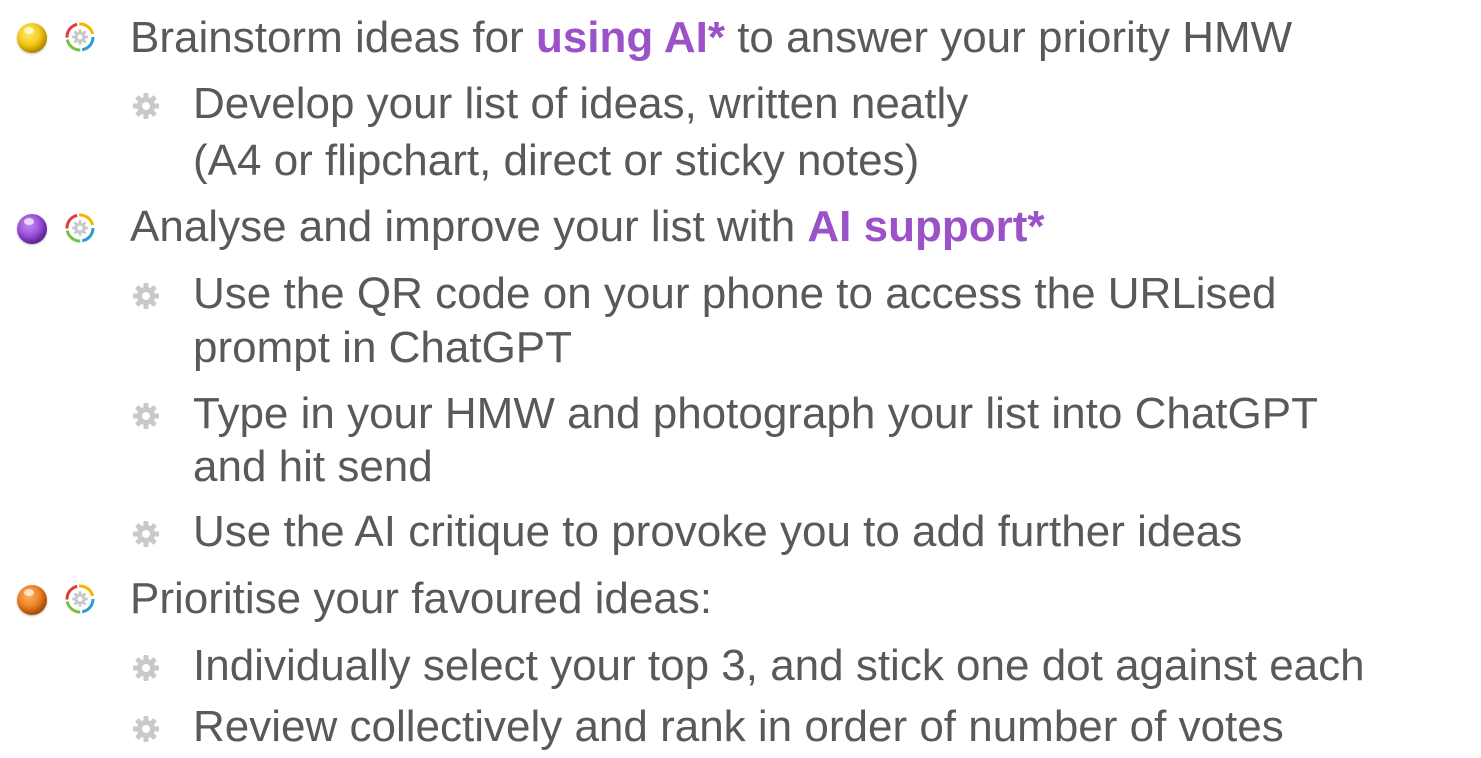 This screenshot has height=758, width=1481. I want to click on step-3-heading: Prioritise your favoured ideas:, so click(421, 598).